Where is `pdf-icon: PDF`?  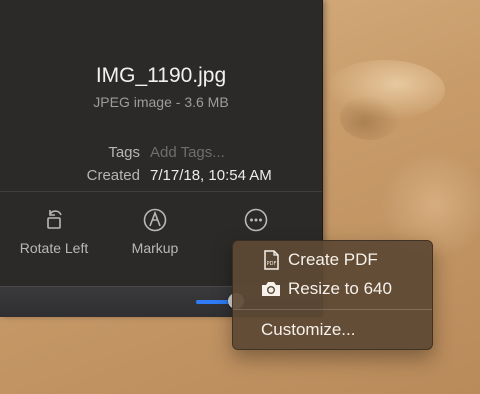 pdf-icon: PDF is located at coordinates (271, 260).